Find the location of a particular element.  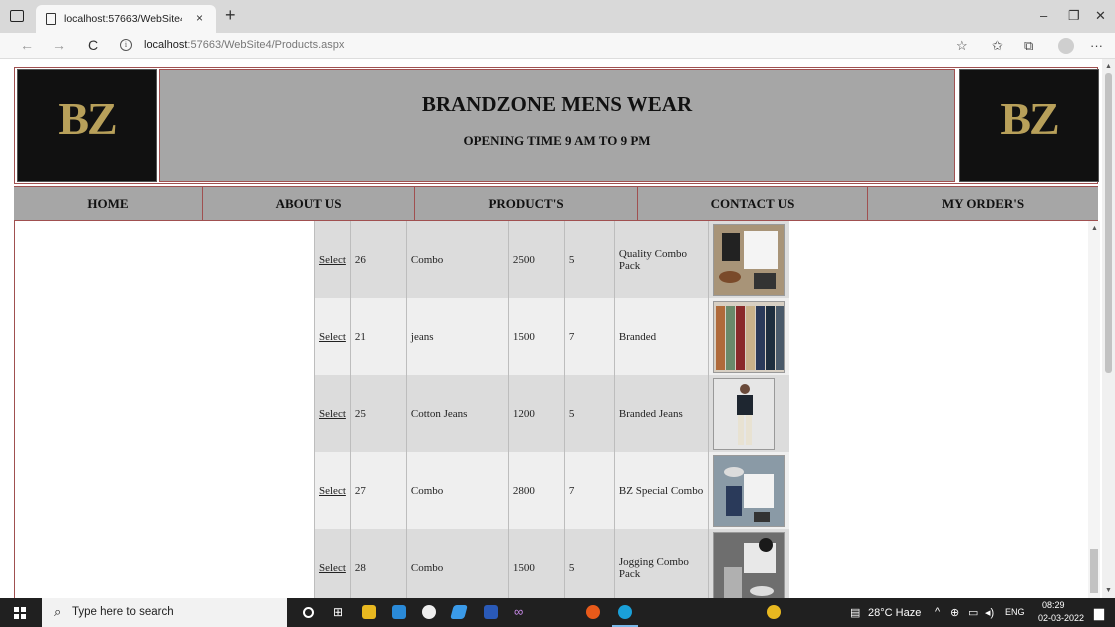

taskbar-search: ⌕ Type here to search is located at coordinates (164, 612).